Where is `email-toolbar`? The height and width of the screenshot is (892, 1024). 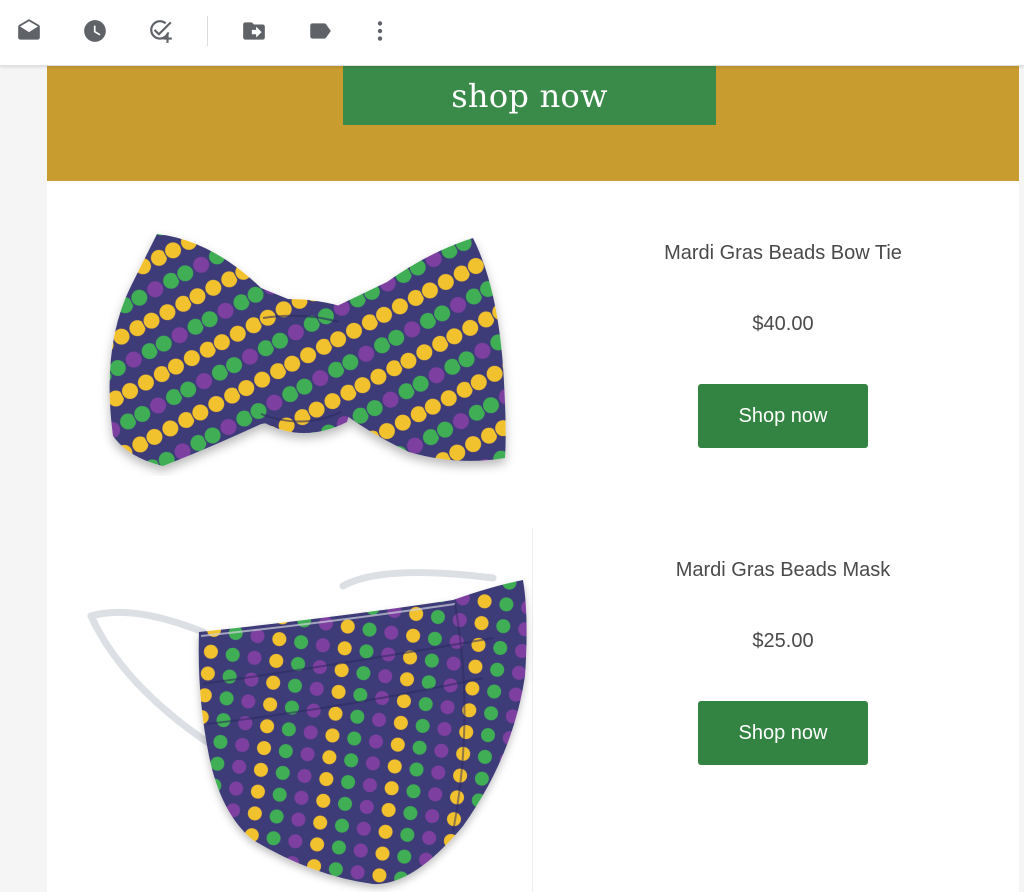
email-toolbar is located at coordinates (512, 33).